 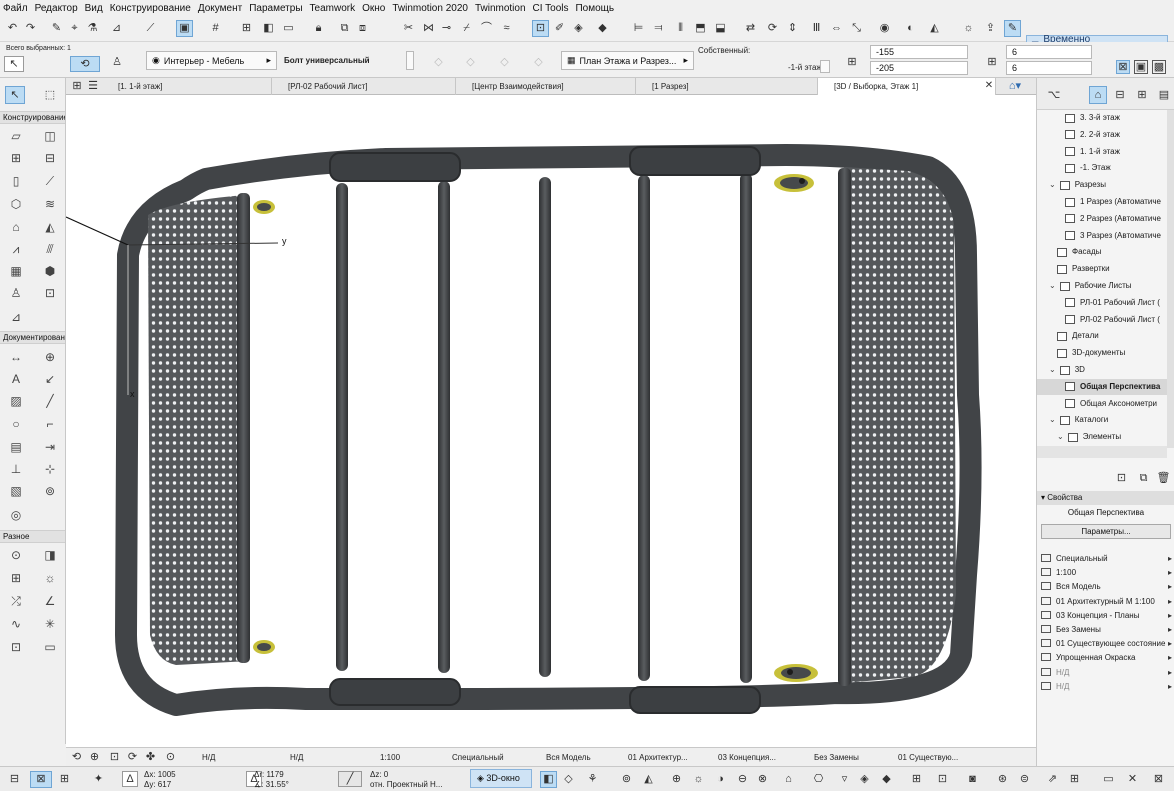 What do you see at coordinates (1054, 95) in the screenshot?
I see `navigator-map-icon: ⌥` at bounding box center [1054, 95].